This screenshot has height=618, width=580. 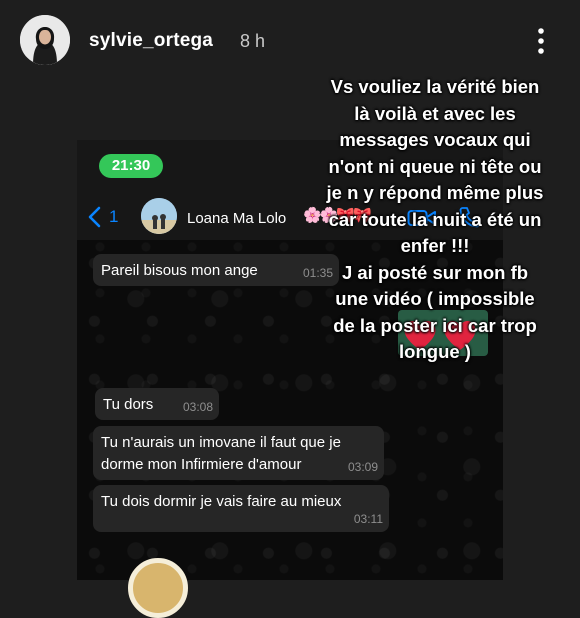 I want to click on sticker-icon, so click(x=158, y=588).